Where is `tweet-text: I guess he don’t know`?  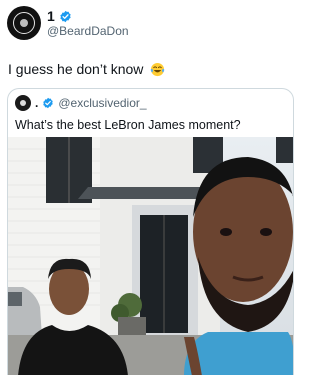 tweet-text: I guess he don’t know is located at coordinates (86, 69).